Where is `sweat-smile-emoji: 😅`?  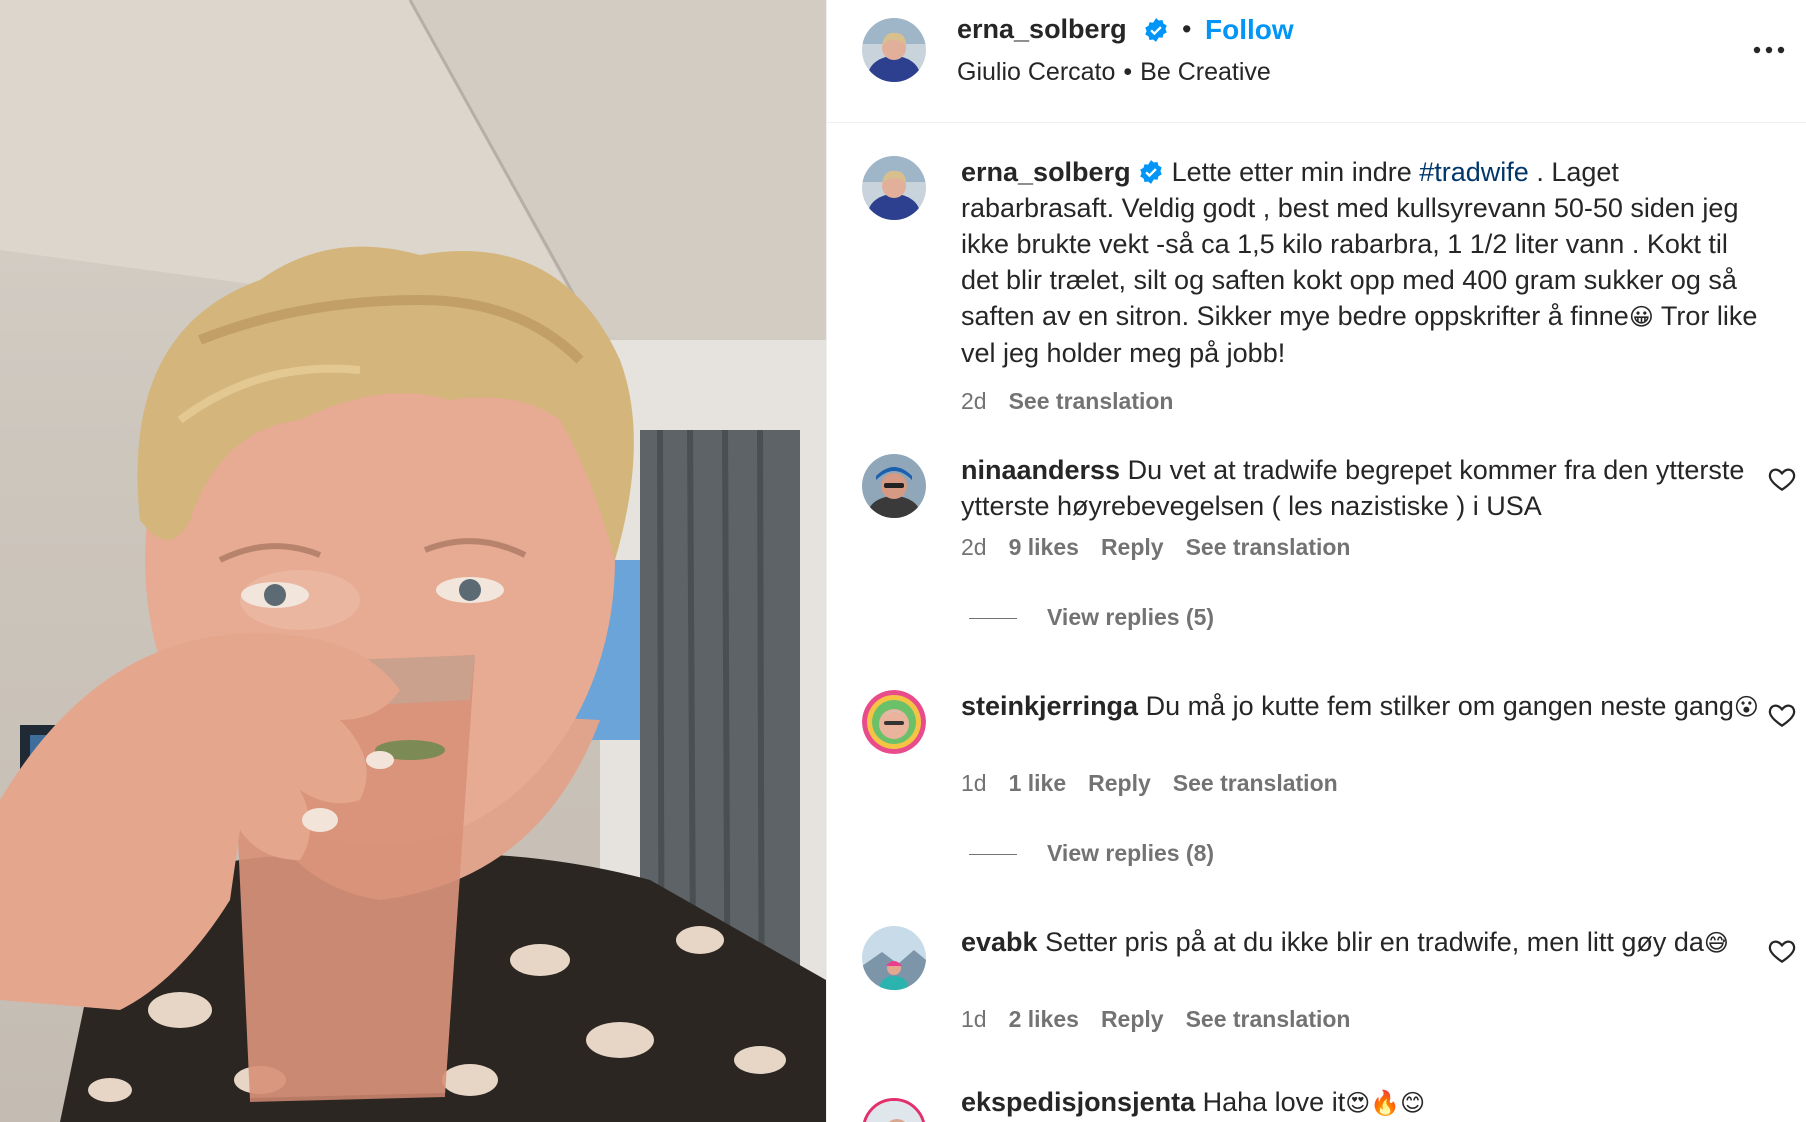 sweat-smile-emoji: 😅 is located at coordinates (1716, 943).